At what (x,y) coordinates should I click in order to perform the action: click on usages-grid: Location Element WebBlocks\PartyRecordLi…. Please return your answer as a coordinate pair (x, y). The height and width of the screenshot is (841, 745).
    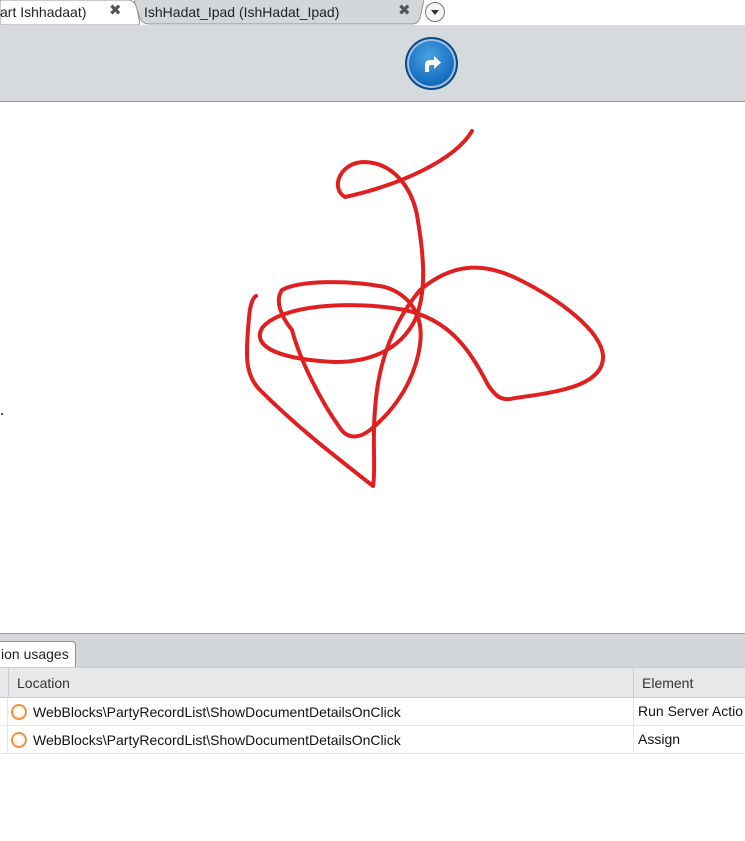
    Looking at the image, I should click on (372, 710).